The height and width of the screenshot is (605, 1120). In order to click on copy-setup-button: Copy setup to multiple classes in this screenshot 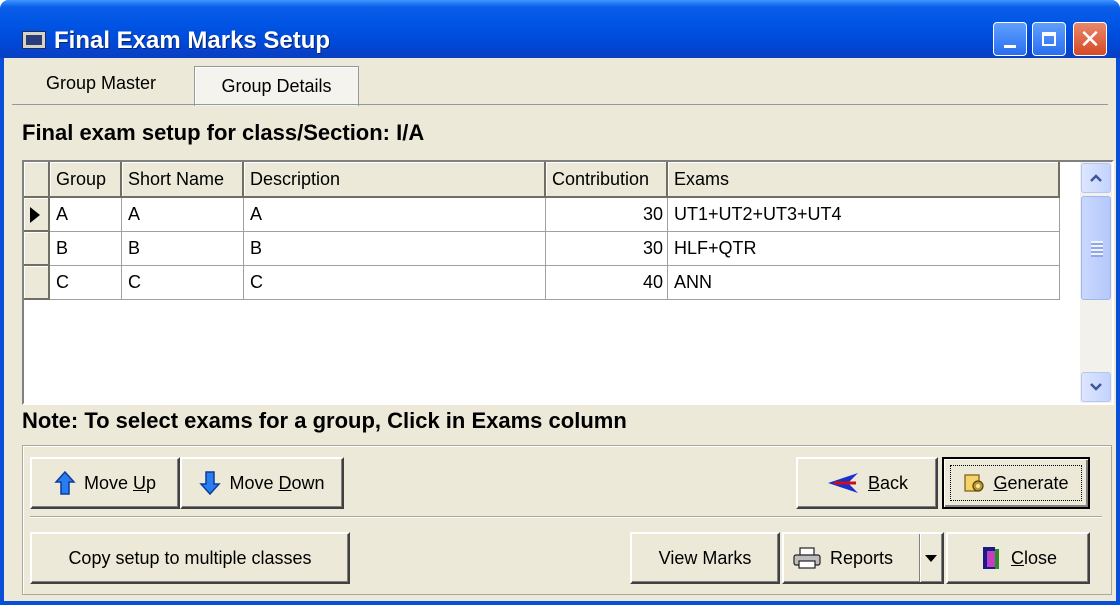, I will do `click(190, 558)`.